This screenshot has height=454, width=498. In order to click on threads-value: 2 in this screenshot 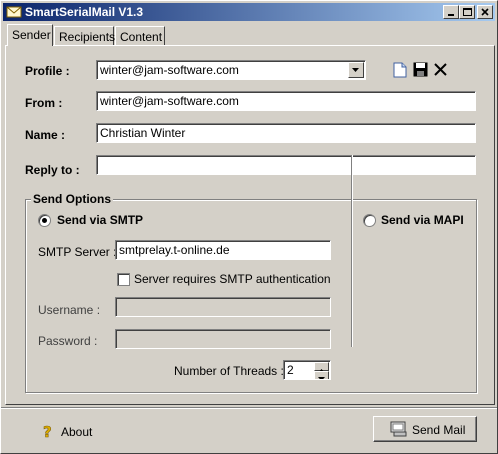, I will do `click(290, 370)`.